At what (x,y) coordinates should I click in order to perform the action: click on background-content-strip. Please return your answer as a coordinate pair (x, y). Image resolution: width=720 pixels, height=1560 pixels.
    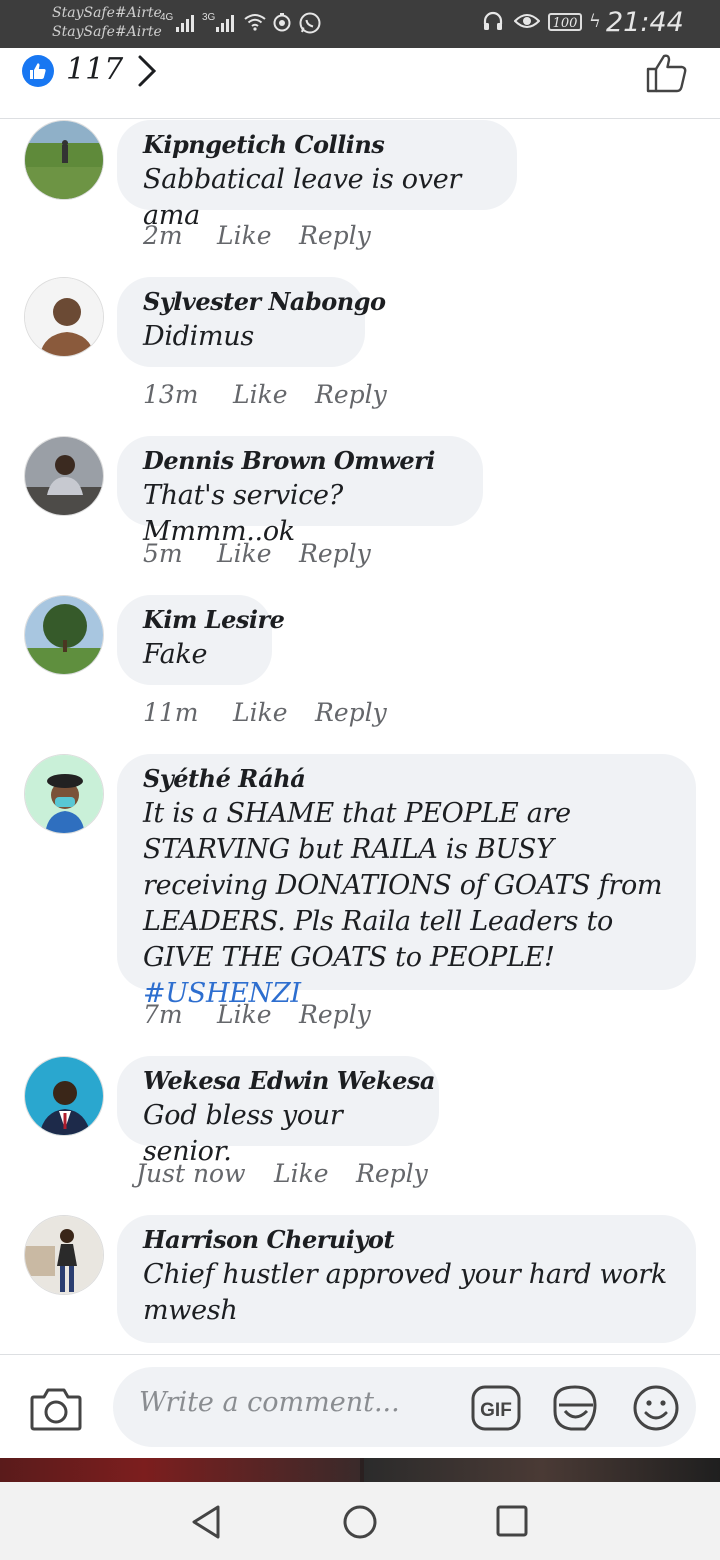
    Looking at the image, I should click on (360, 1470).